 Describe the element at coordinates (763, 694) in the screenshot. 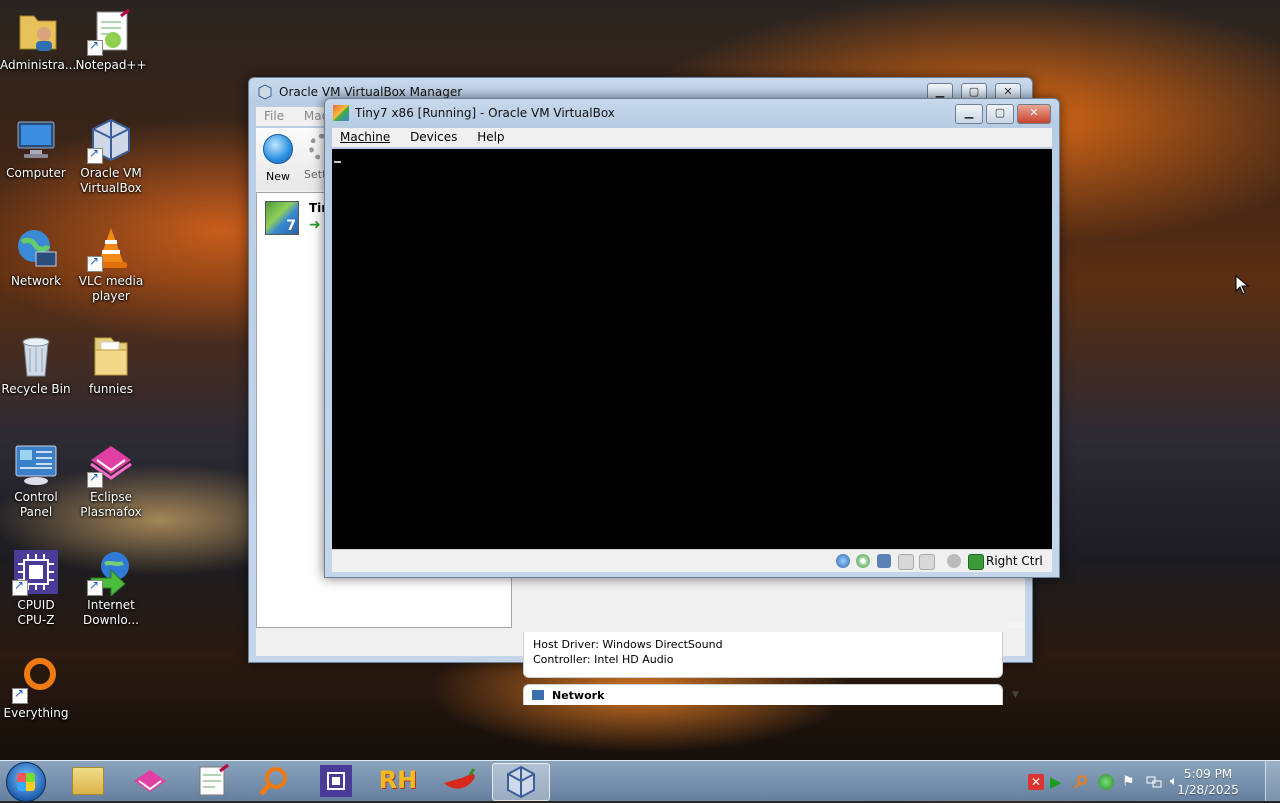

I see `network-section-header: Network` at that location.